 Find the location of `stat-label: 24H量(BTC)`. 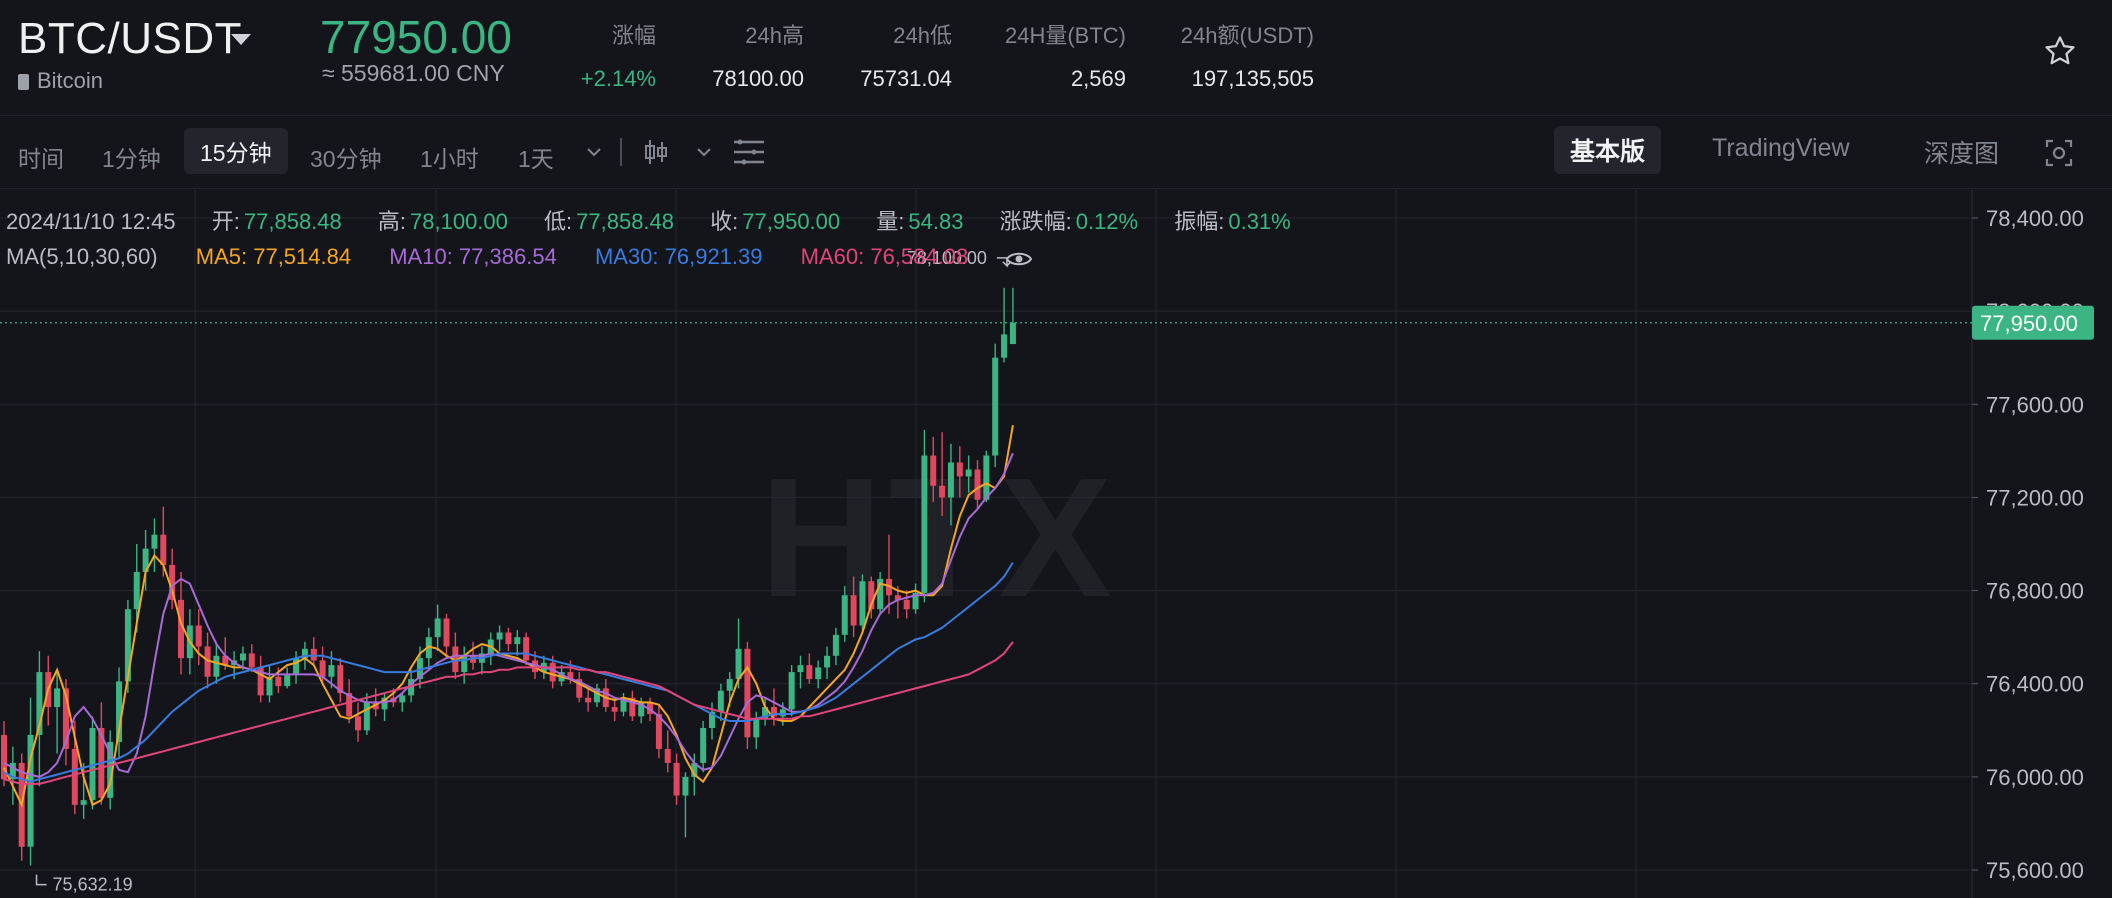

stat-label: 24H量(BTC) is located at coordinates (1065, 35).